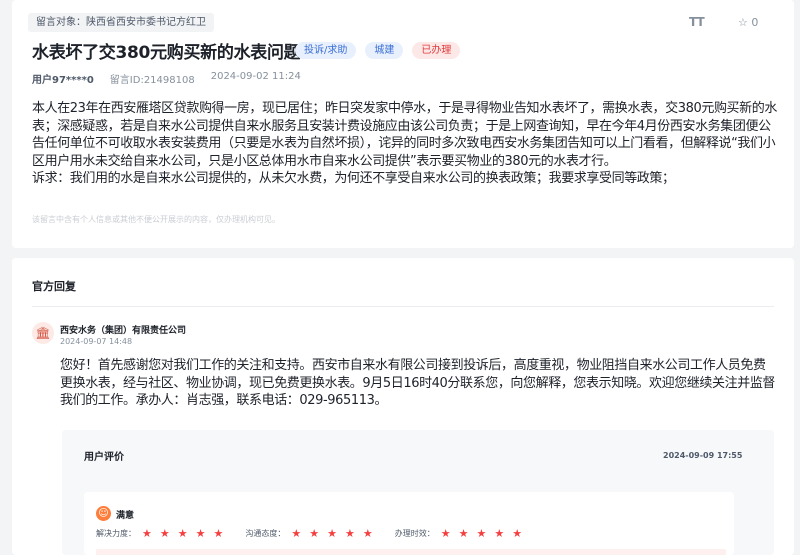 This screenshot has width=800, height=555. Describe the element at coordinates (63, 80) in the screenshot. I see `message-user: 用户97****0` at that location.